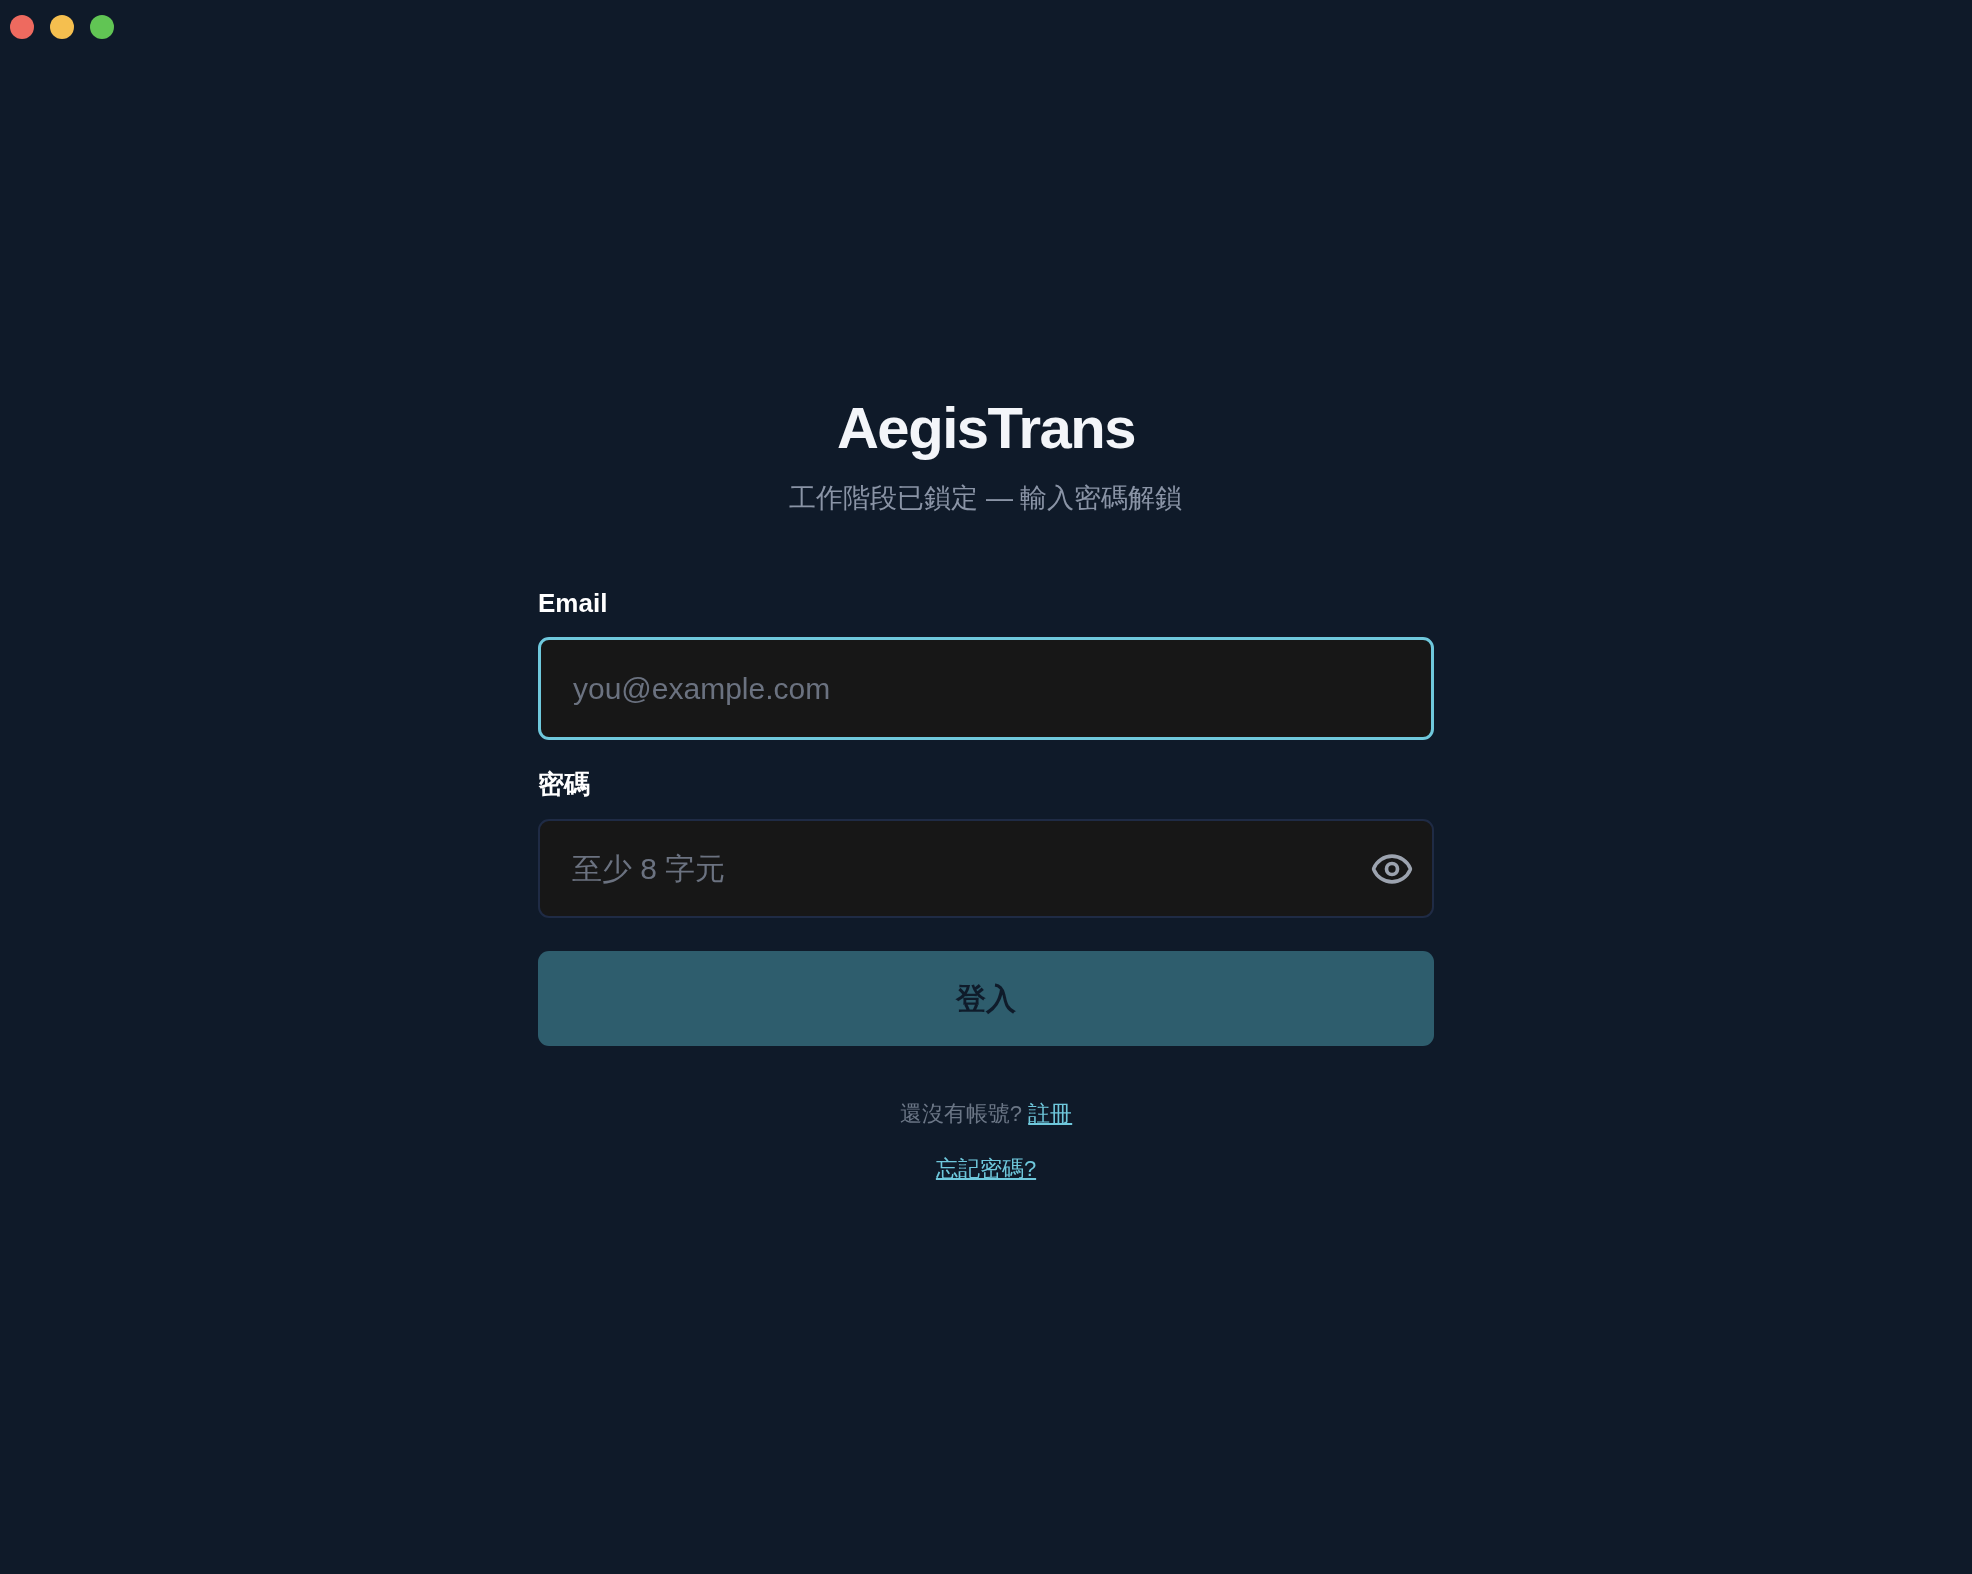  Describe the element at coordinates (22, 27) in the screenshot. I see `close-button` at that location.